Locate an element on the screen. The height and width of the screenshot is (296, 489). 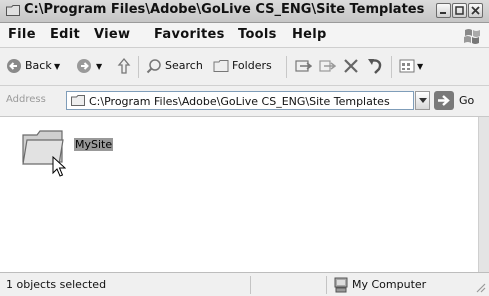
toolbar: Back ▼ ▼ Search Folders ▼ is located at coordinates (244, 67).